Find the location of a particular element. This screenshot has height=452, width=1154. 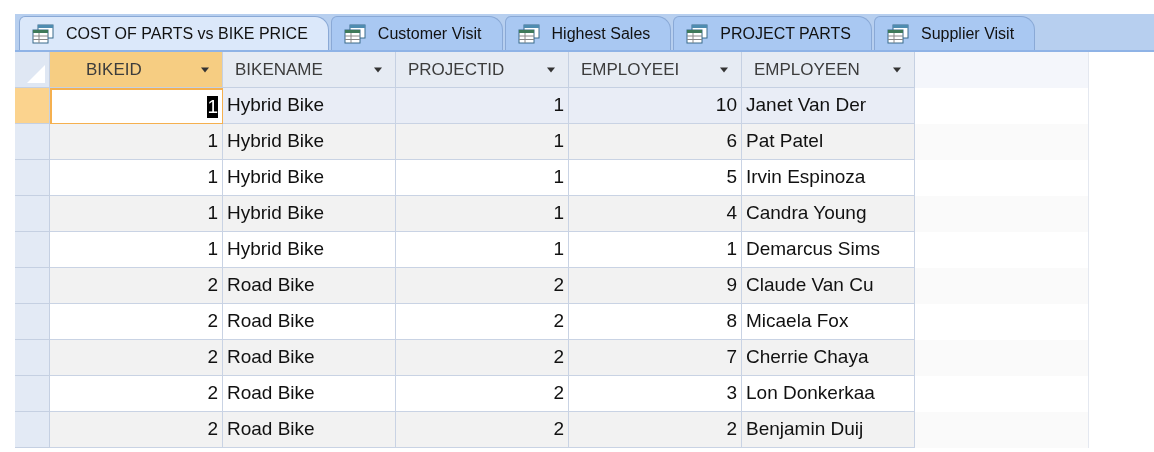

select-all-corner is located at coordinates (32, 70).